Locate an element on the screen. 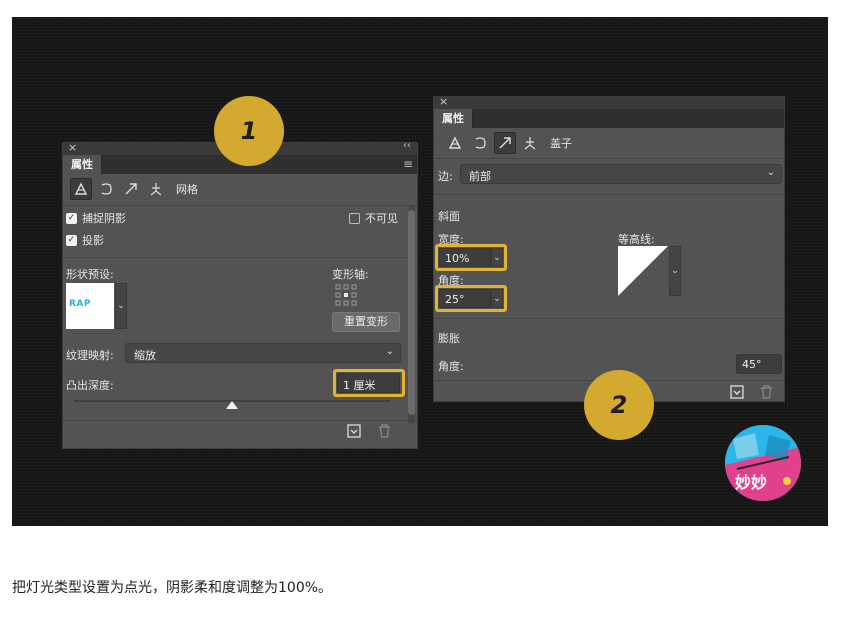 This screenshot has width=842, height=622. deform-axis-grid-icon is located at coordinates (346, 295).